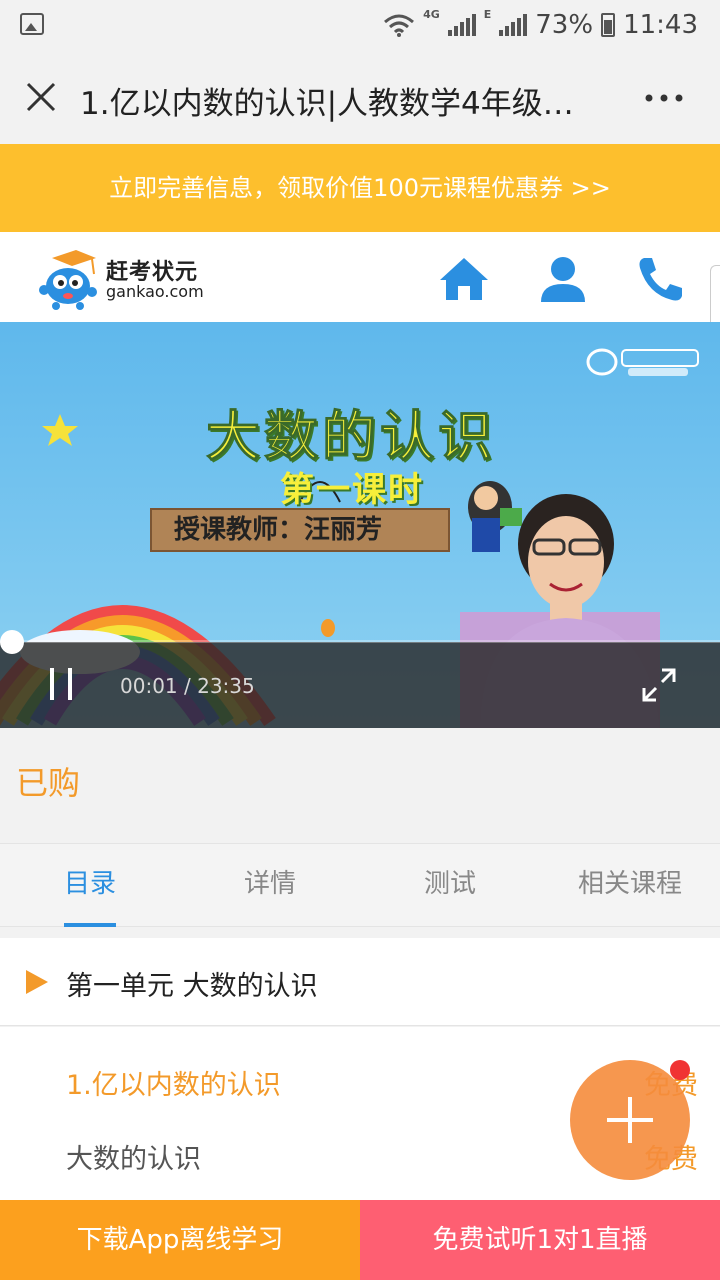  Describe the element at coordinates (48, 783) in the screenshot. I see `purchased-label: 已购` at that location.